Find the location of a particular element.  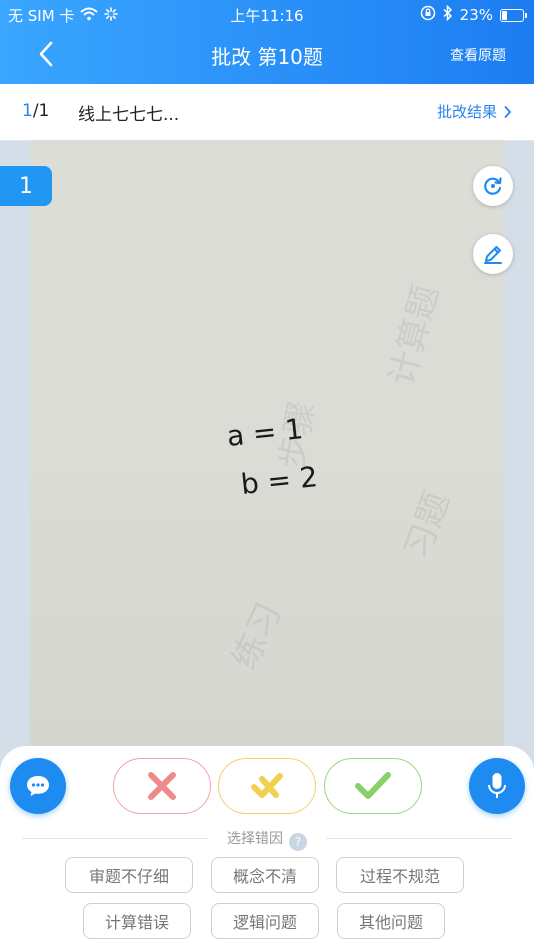

voice-button is located at coordinates (497, 786).